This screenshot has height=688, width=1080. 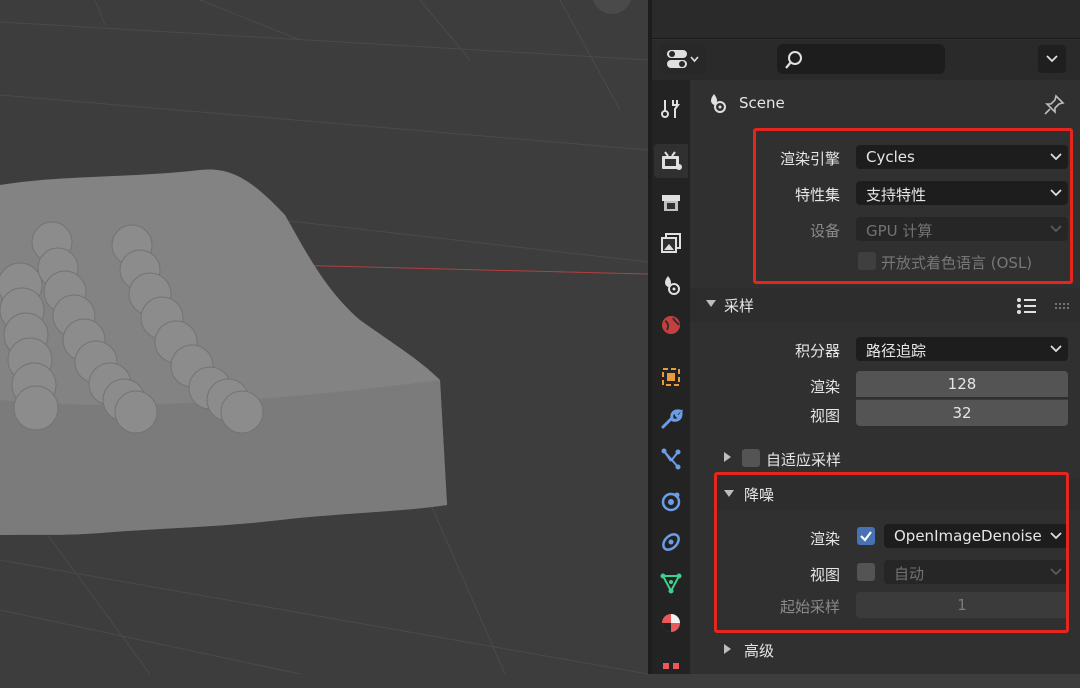 I want to click on checkmark-icon, so click(x=866, y=536).